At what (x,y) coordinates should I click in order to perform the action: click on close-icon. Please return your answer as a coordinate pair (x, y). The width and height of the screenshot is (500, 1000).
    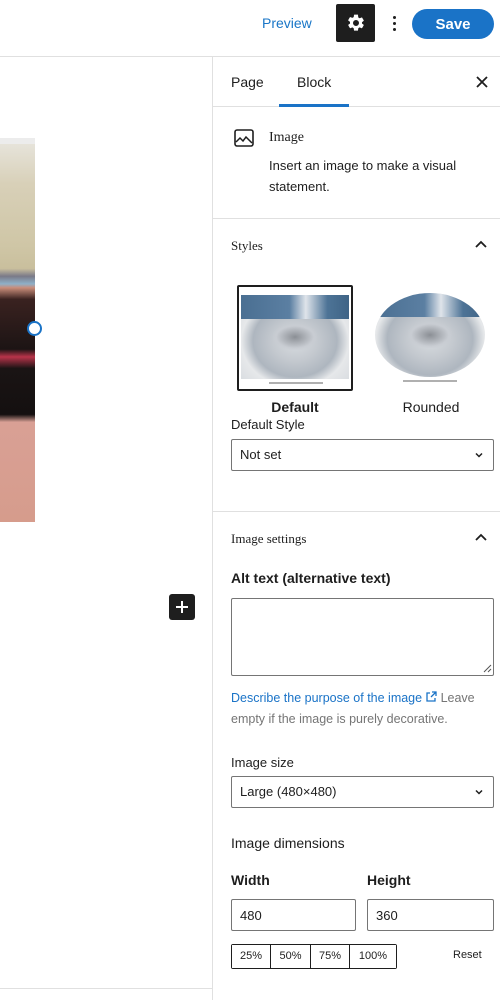
    Looking at the image, I should click on (482, 82).